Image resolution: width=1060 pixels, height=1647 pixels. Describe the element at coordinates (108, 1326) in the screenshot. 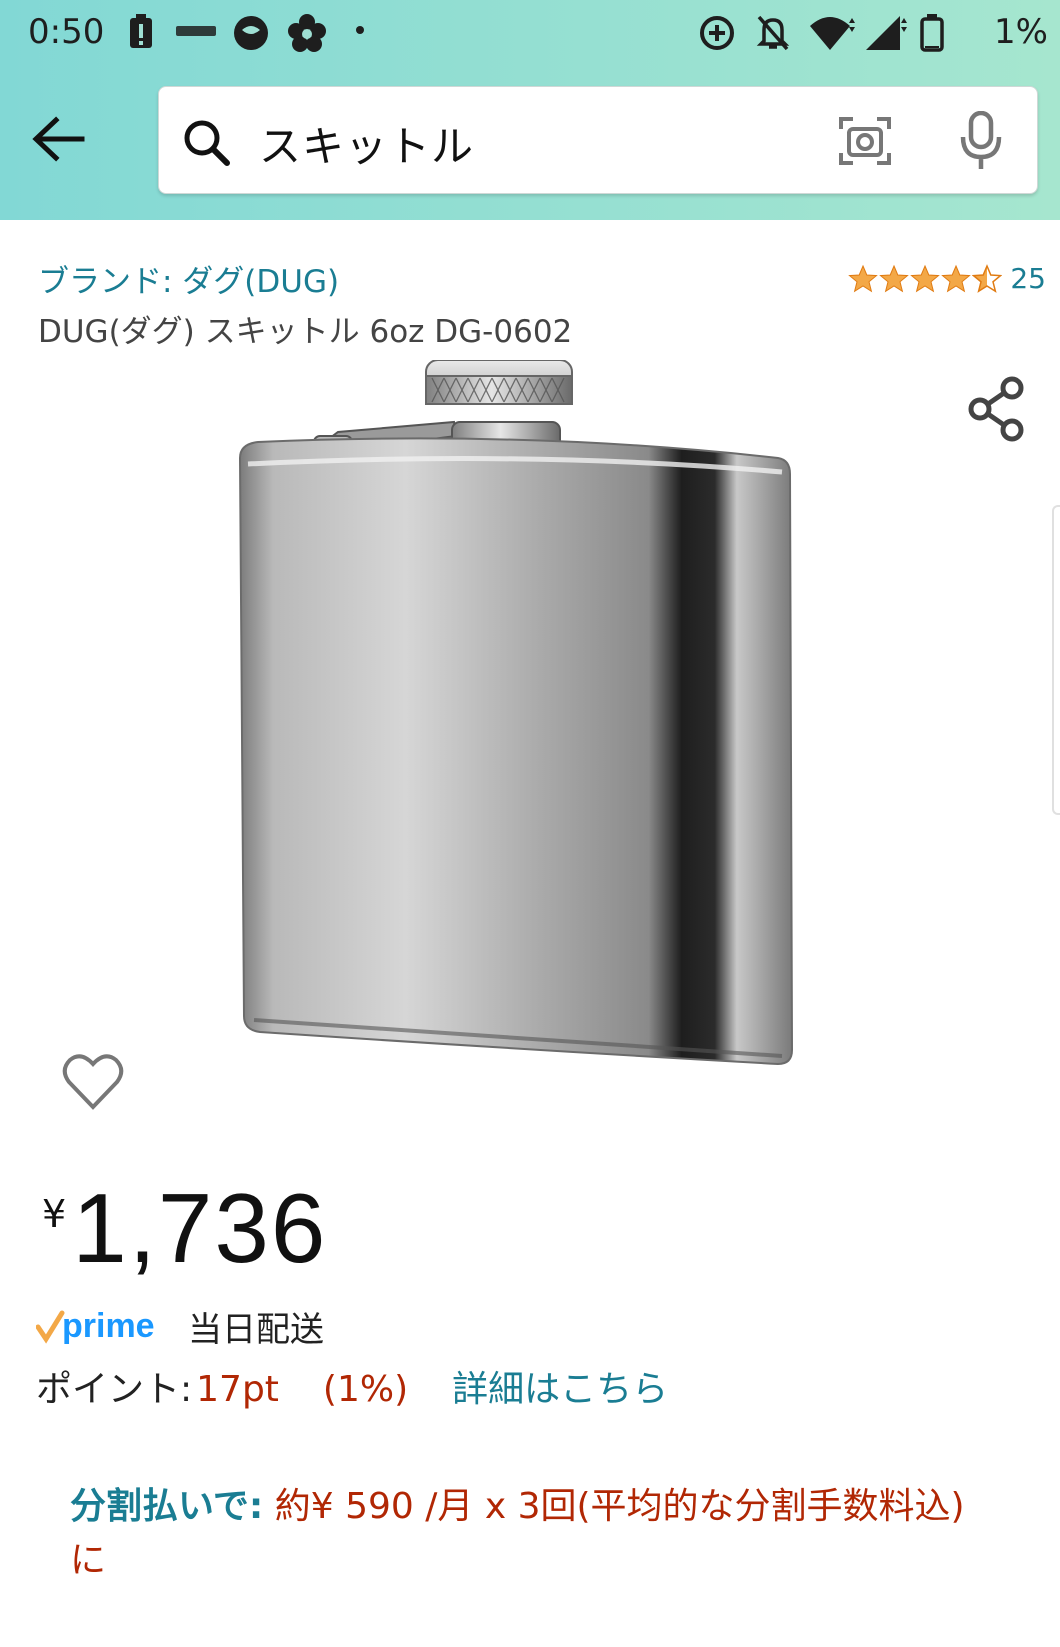

I see `prime-logo-text: prime` at that location.